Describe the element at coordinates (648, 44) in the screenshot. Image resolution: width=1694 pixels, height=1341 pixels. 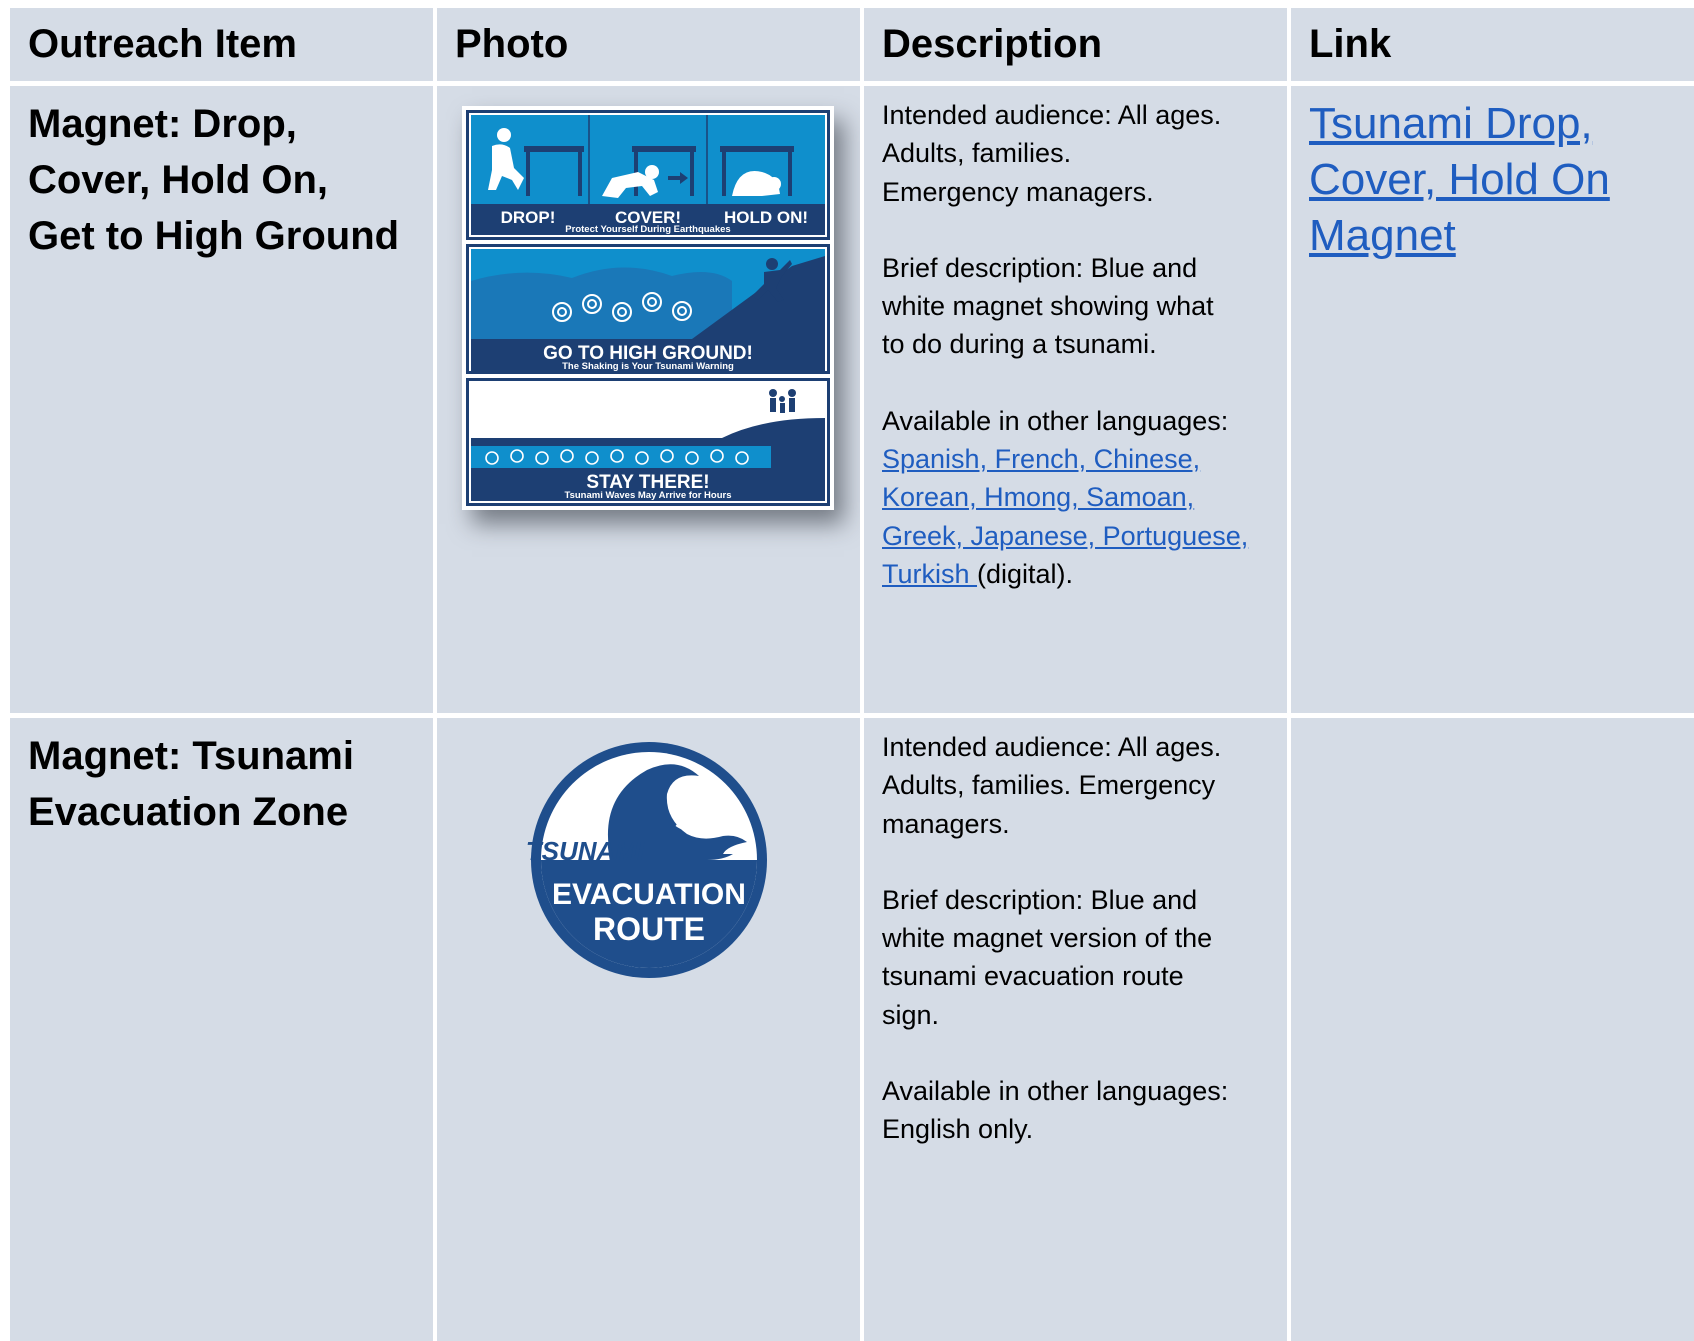
I see `header-photo: Photo` at that location.